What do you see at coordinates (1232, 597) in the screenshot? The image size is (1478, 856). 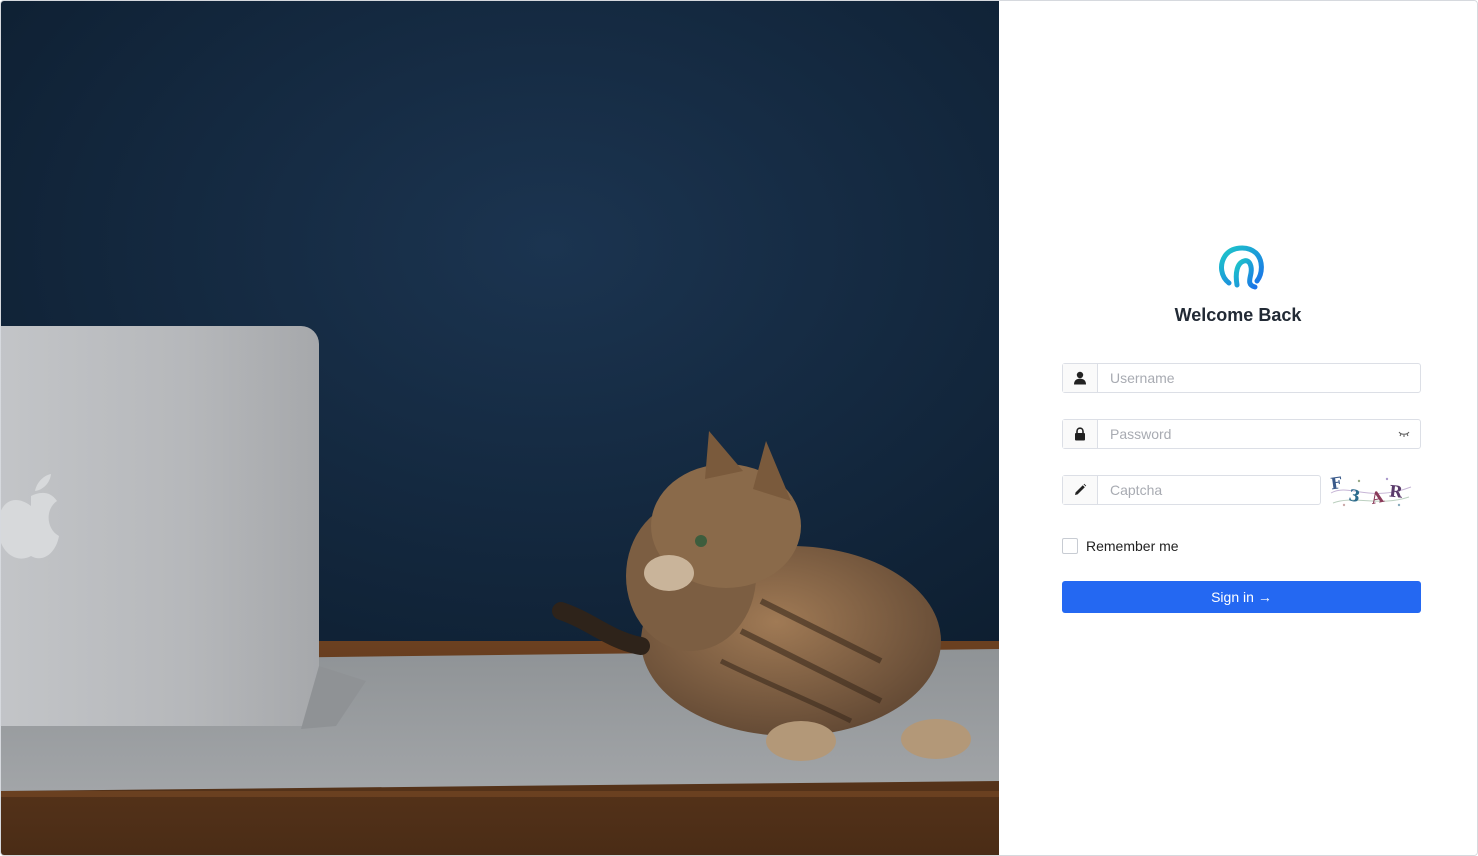 I see `sign-in-label: Sign in` at bounding box center [1232, 597].